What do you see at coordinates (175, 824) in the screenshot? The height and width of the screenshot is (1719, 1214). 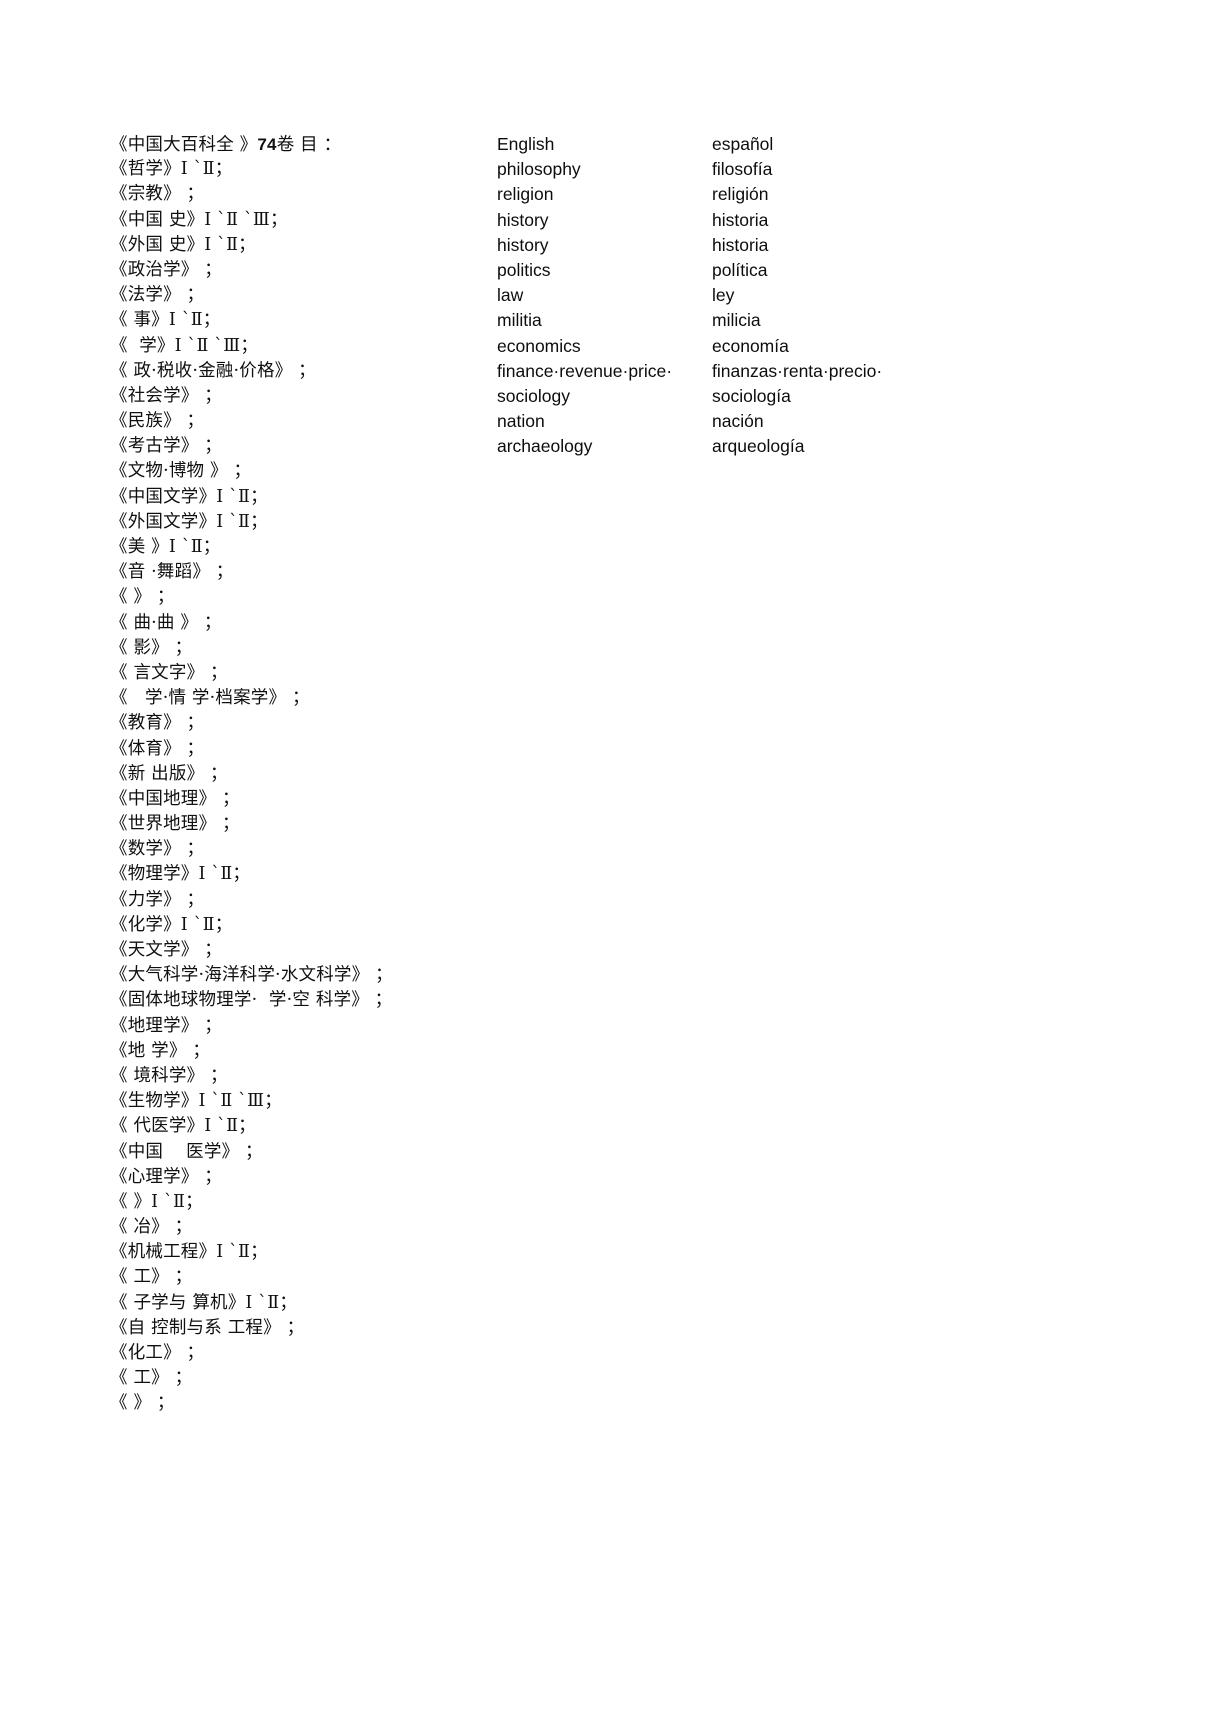 I see `volume-title-zh: 《世界地理》 ；` at bounding box center [175, 824].